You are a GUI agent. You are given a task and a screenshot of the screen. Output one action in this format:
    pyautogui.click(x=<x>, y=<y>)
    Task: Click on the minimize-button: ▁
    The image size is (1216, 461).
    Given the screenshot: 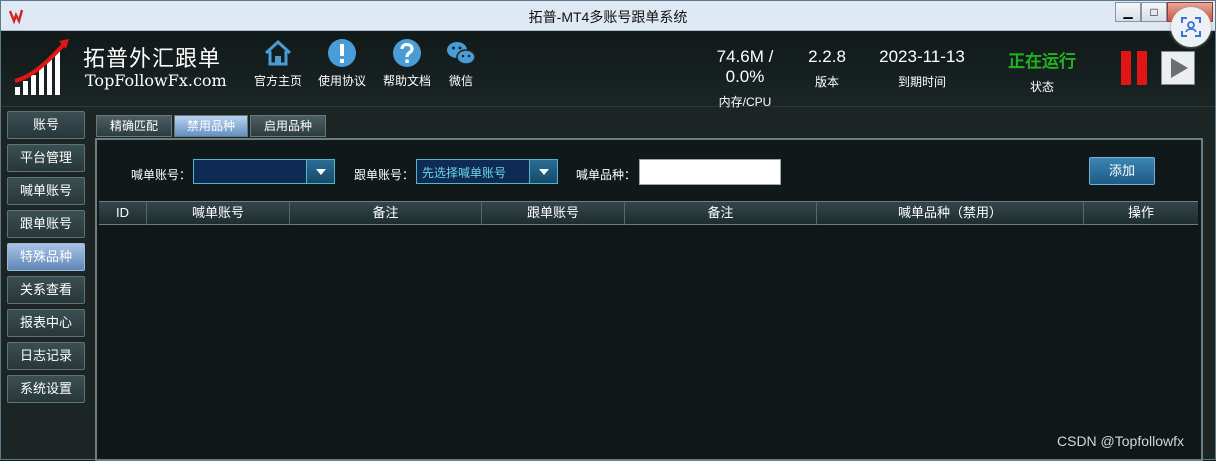 What is the action you would take?
    pyautogui.click(x=1128, y=12)
    